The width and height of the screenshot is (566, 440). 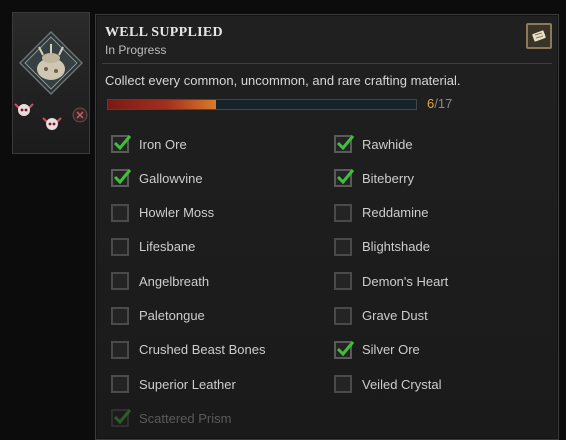 What do you see at coordinates (395, 213) in the screenshot?
I see `material-label: Reddamine` at bounding box center [395, 213].